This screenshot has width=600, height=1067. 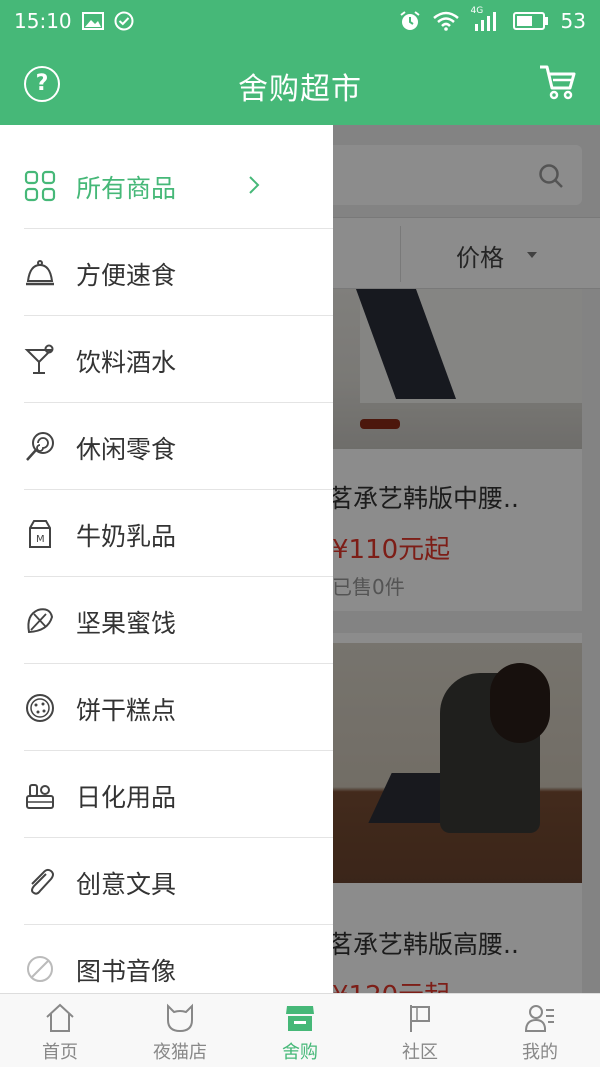 What do you see at coordinates (530, 21) in the screenshot?
I see `battery-icon` at bounding box center [530, 21].